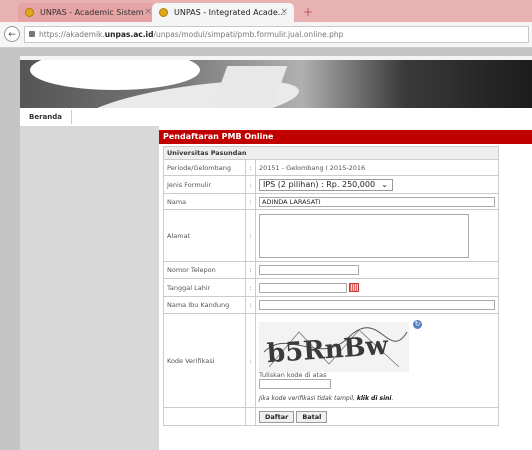 This screenshot has height=450, width=532. What do you see at coordinates (377, 287) in the screenshot?
I see `tanggal-cell` at bounding box center [377, 287].